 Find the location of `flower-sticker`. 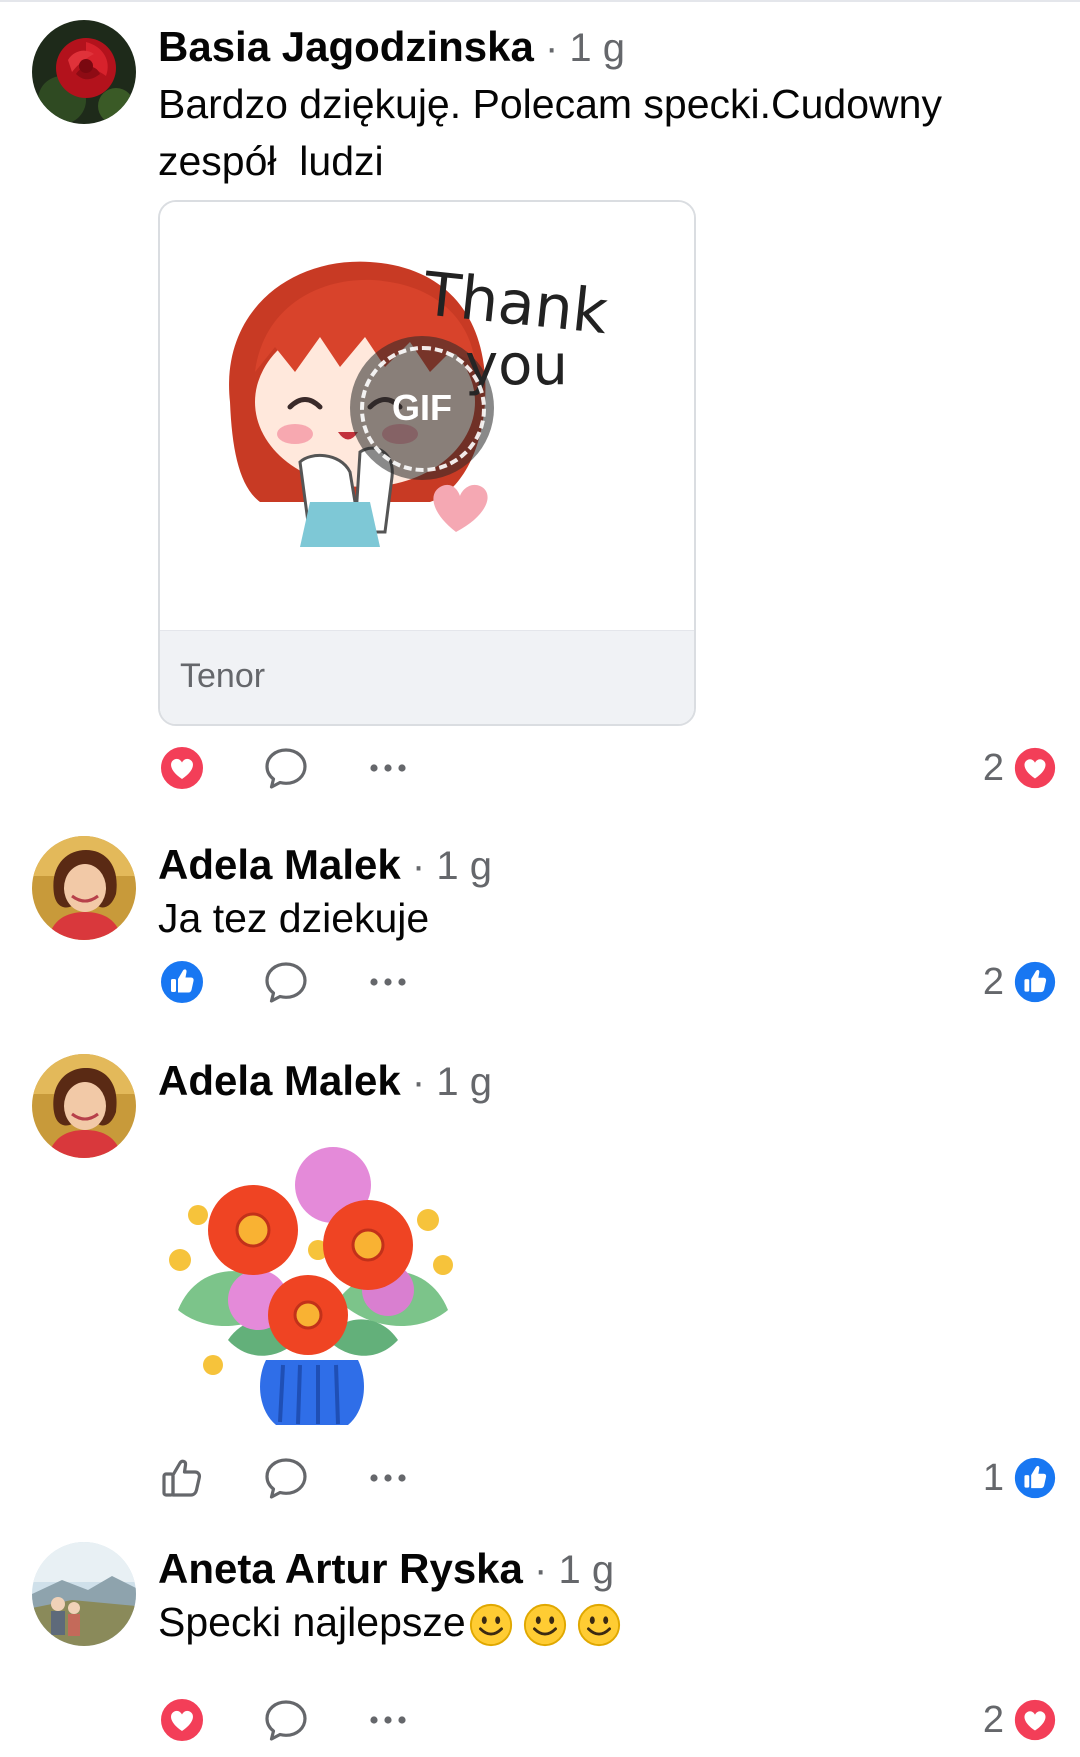

flower-sticker is located at coordinates (318, 1290).